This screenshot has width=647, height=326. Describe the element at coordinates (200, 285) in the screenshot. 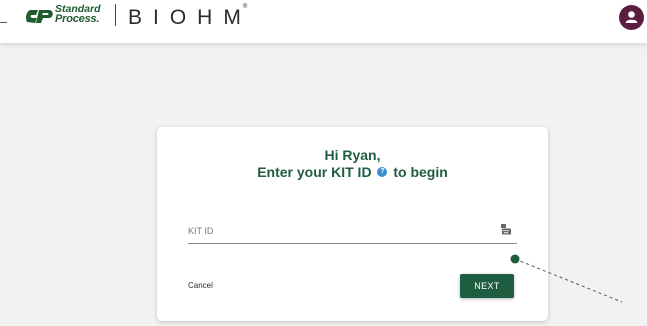

I see `cancel-button: Cancel` at that location.